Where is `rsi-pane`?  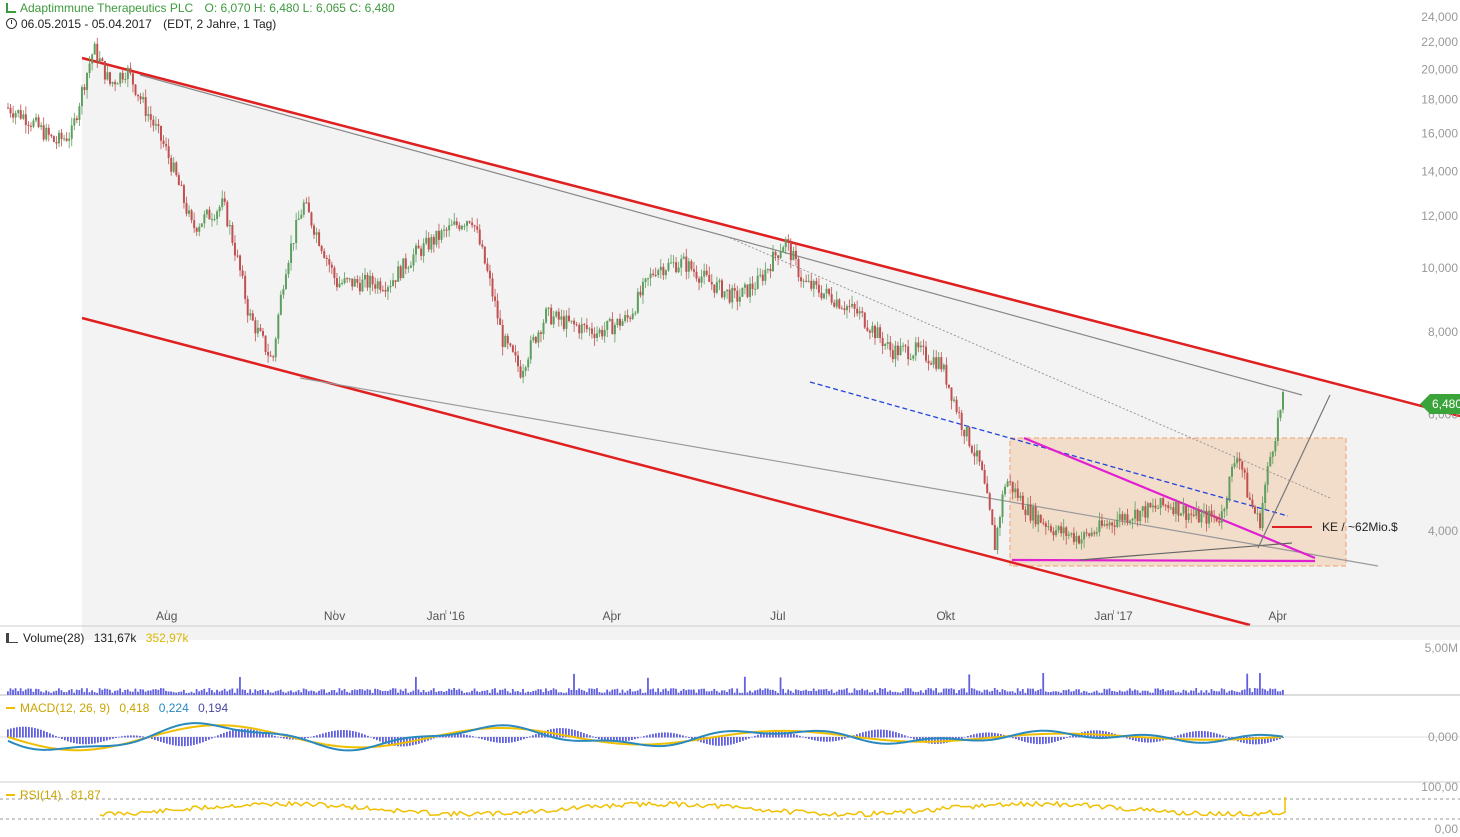 rsi-pane is located at coordinates (730, 808).